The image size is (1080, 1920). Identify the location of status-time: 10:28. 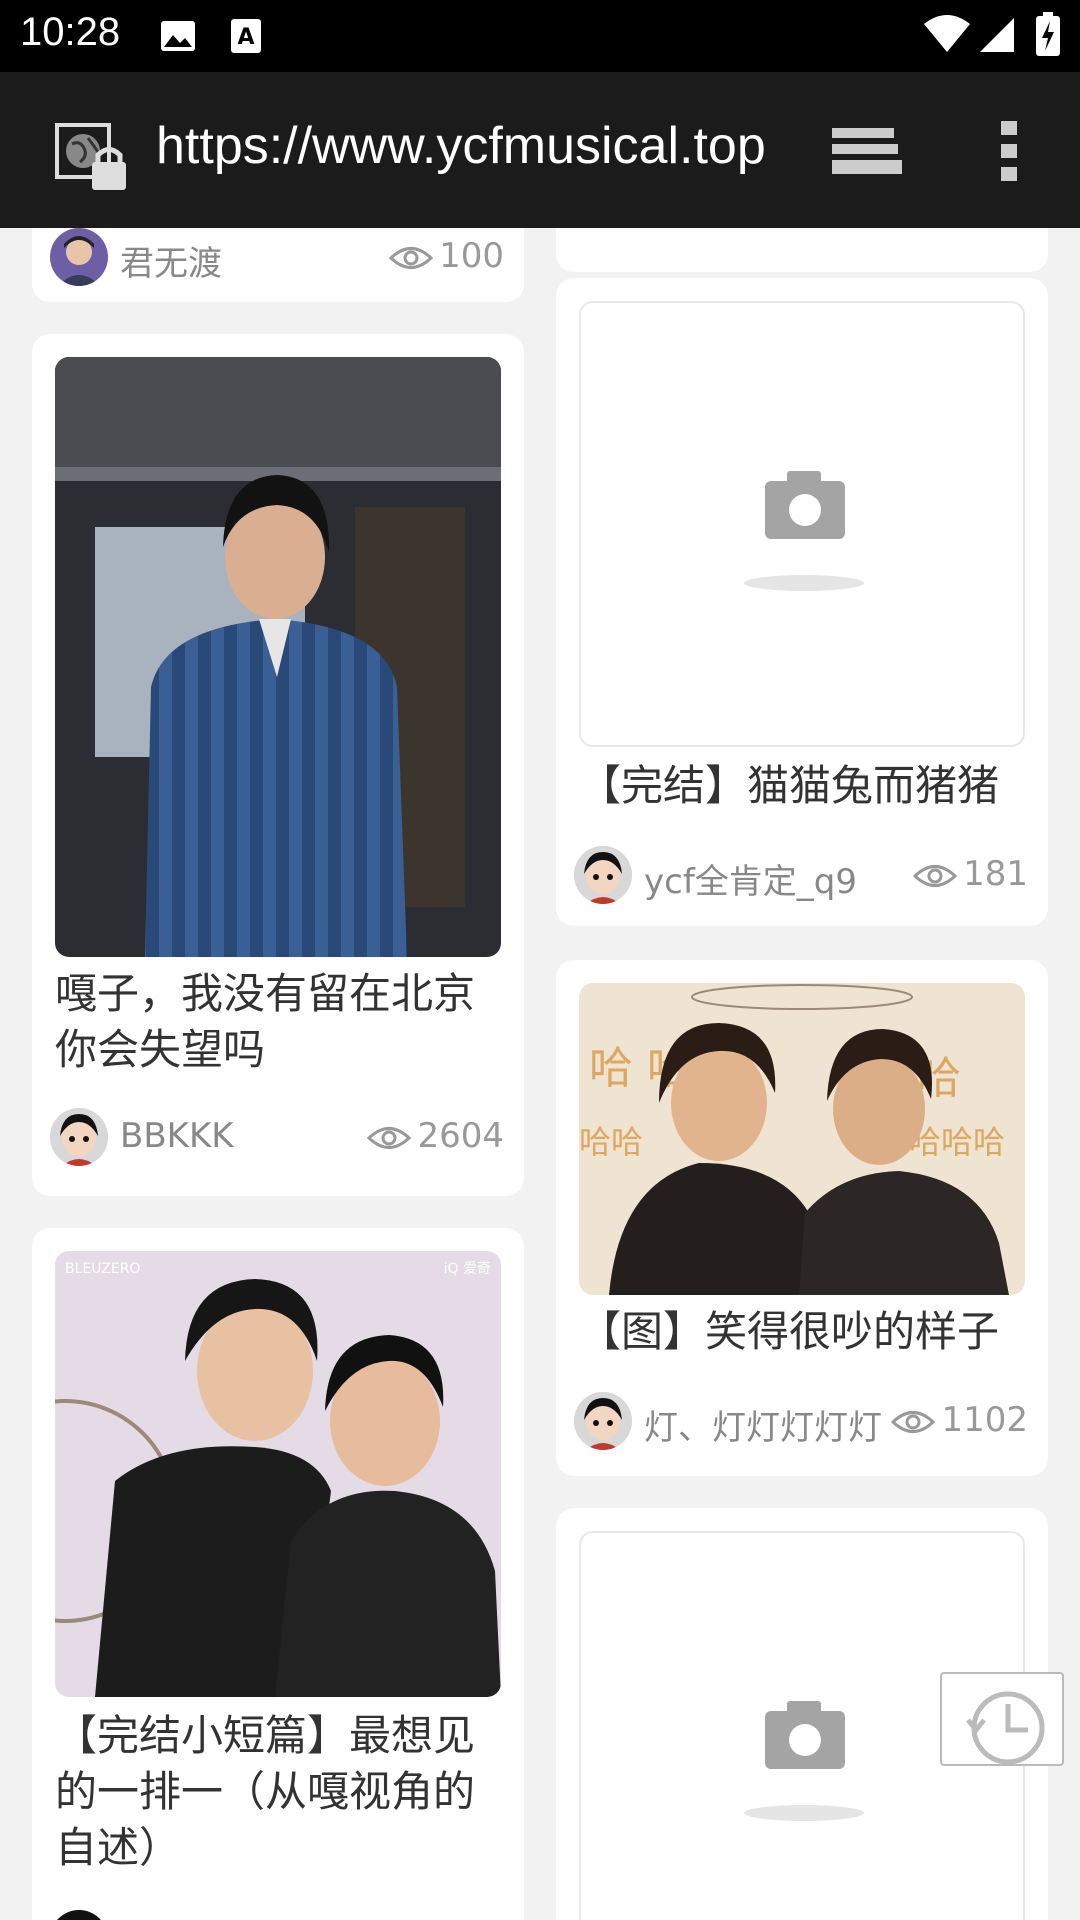
(70, 32).